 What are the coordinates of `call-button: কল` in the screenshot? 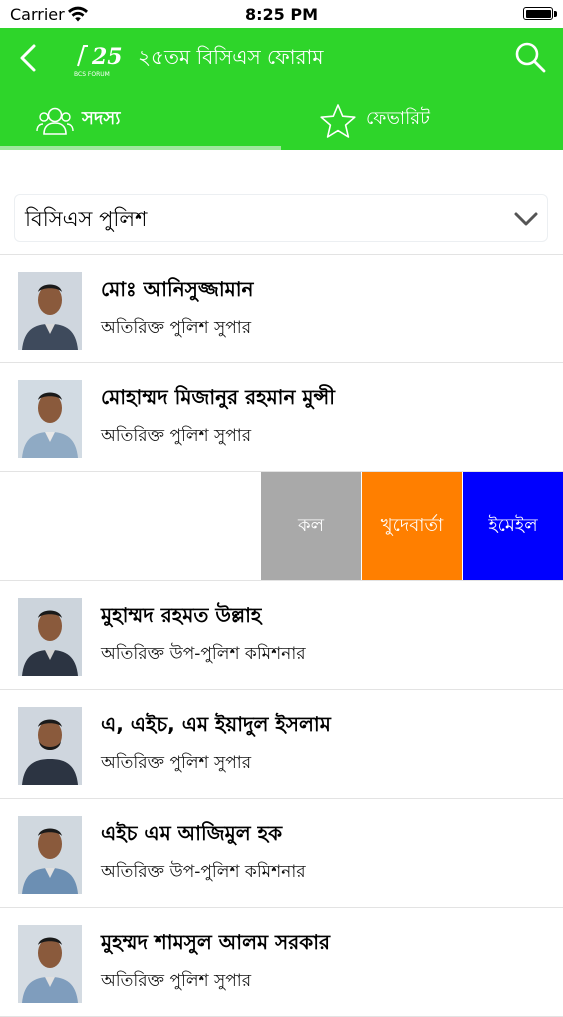 It's located at (311, 526).